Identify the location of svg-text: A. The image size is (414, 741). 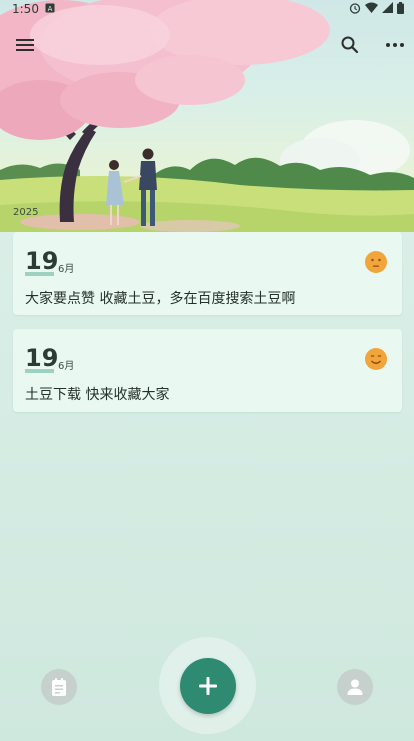
(50, 9).